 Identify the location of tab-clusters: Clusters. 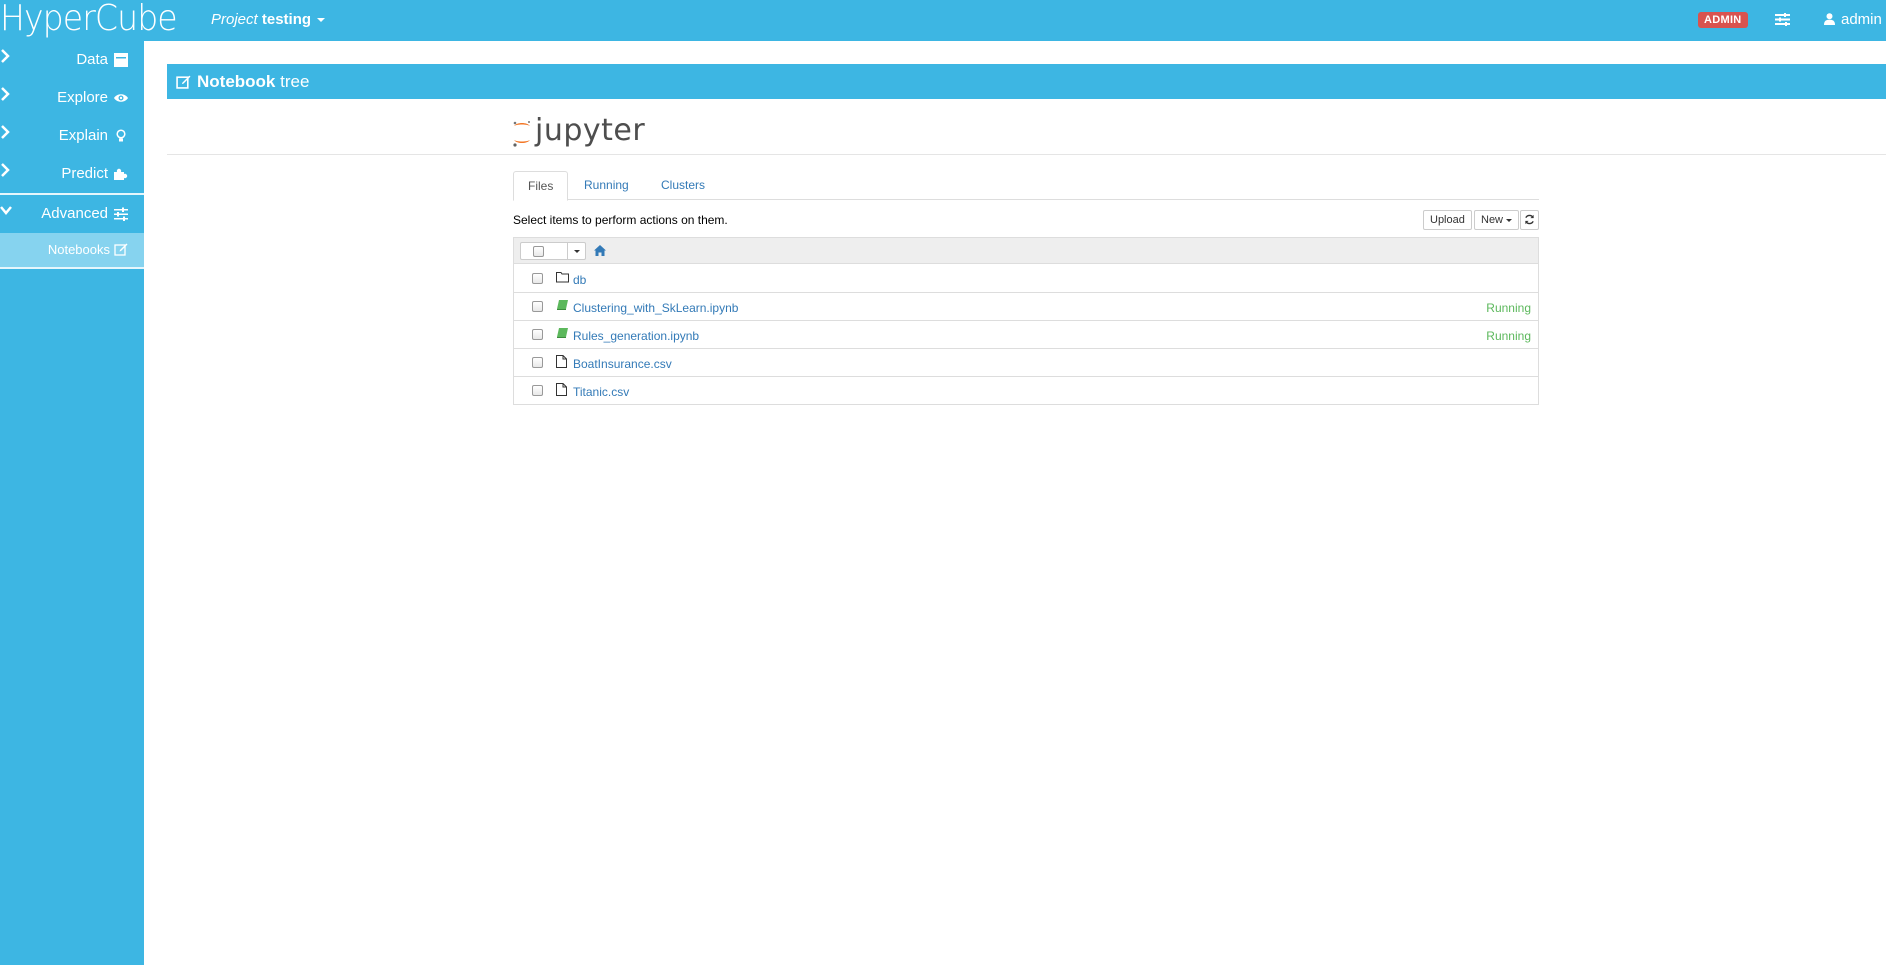
(683, 185).